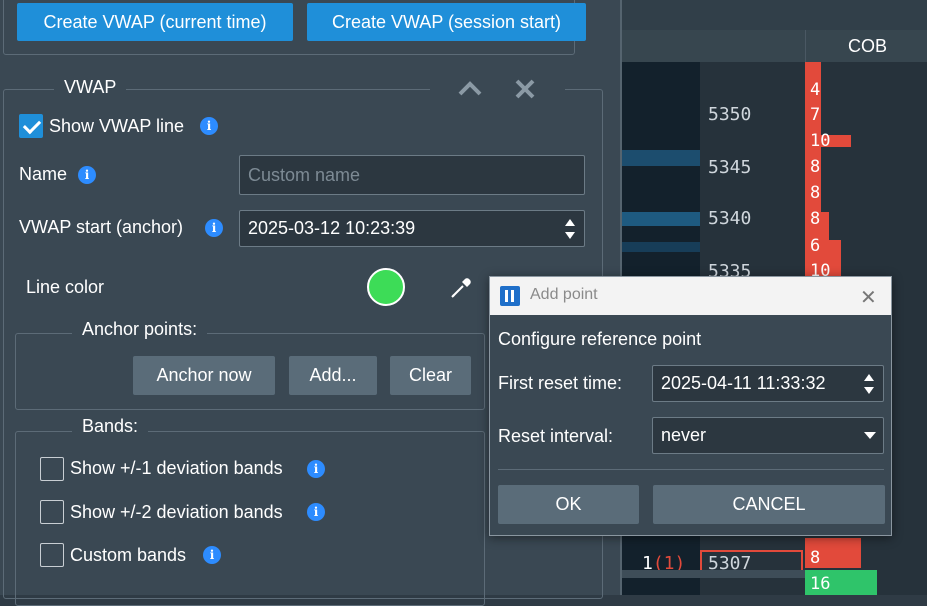 Image resolution: width=927 pixels, height=606 pixels. I want to click on vwap-section-title: VWAP, so click(90, 87).